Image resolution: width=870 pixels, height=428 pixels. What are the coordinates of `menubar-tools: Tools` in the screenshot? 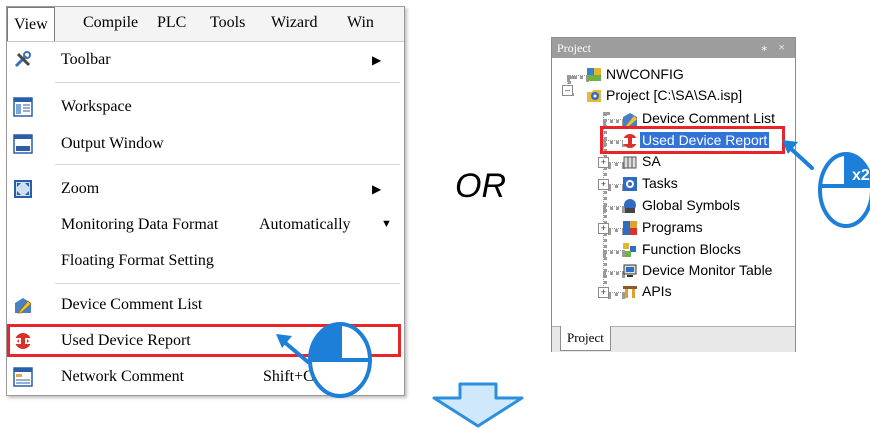 It's located at (227, 23).